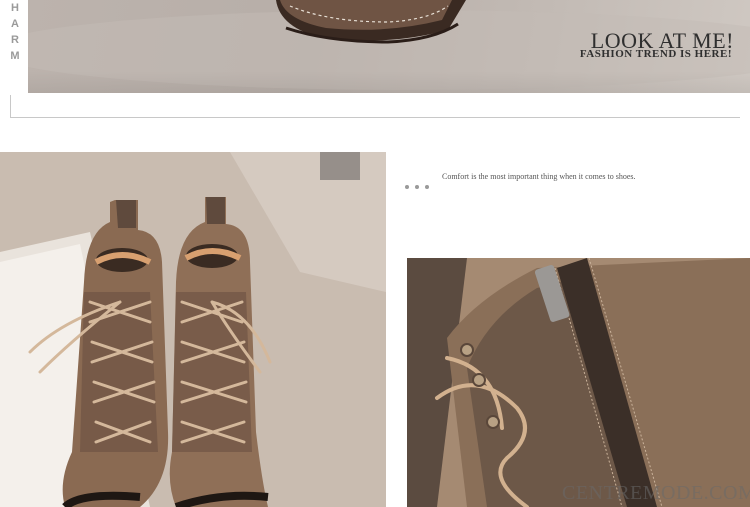 This screenshot has width=750, height=507. What do you see at coordinates (655, 54) in the screenshot?
I see `banner-subtitle: FASHION TREND IS HERE!` at bounding box center [655, 54].